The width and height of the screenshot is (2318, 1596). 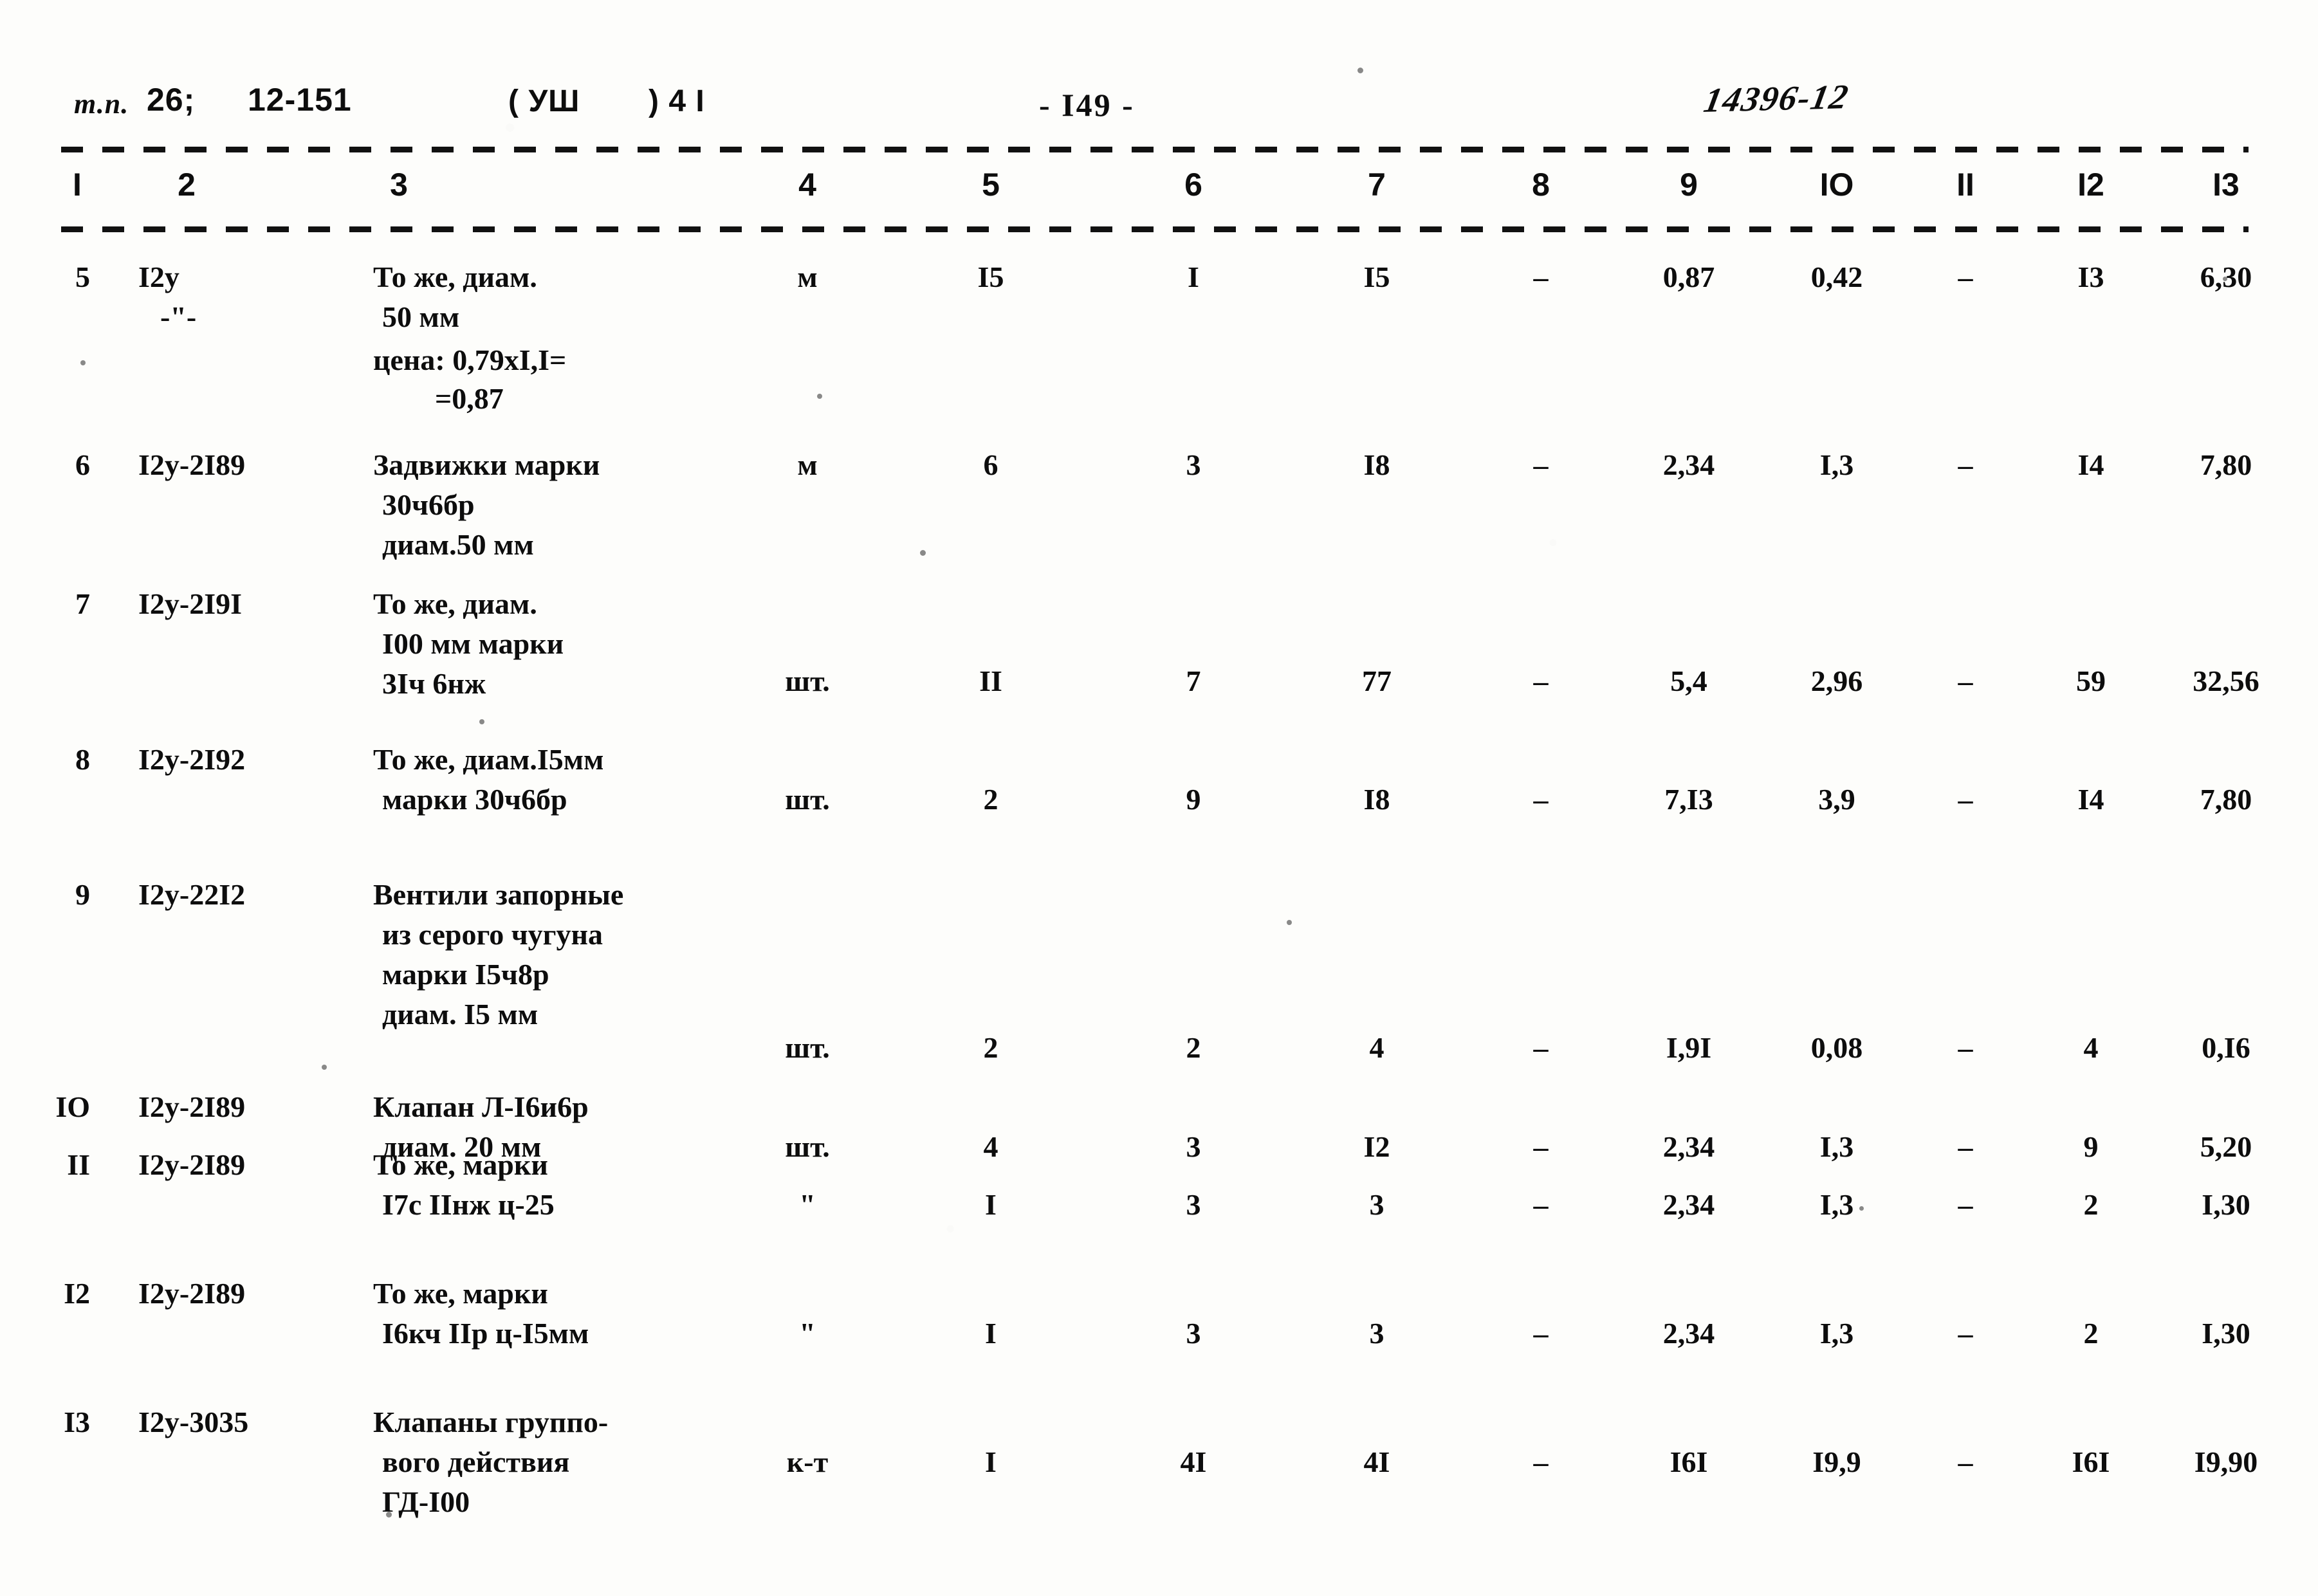 I want to click on header-tp-number: 26;, so click(x=171, y=100).